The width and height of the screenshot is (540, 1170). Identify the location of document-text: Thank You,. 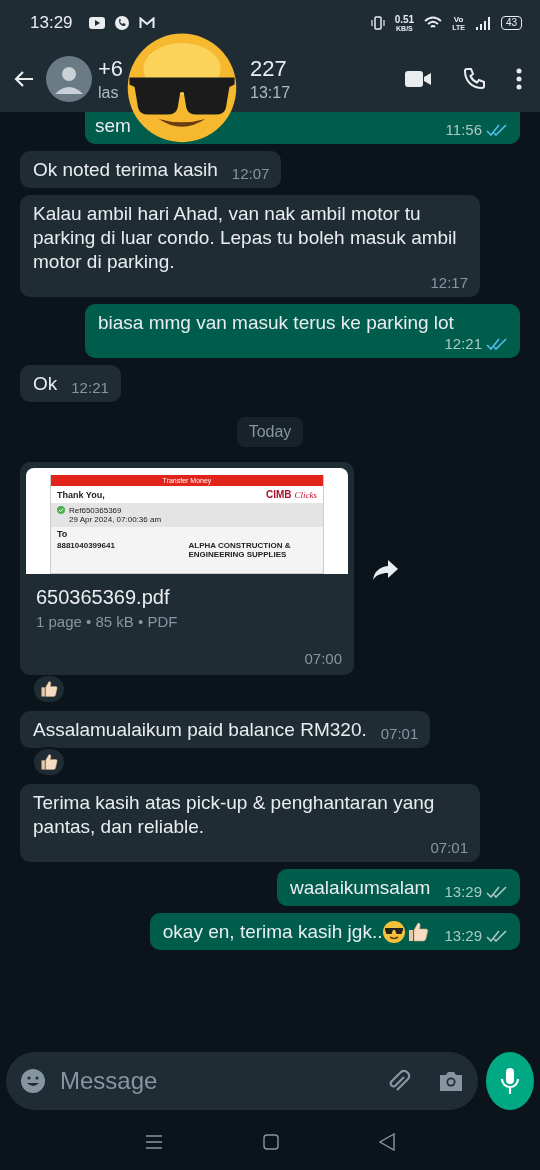
(81, 494).